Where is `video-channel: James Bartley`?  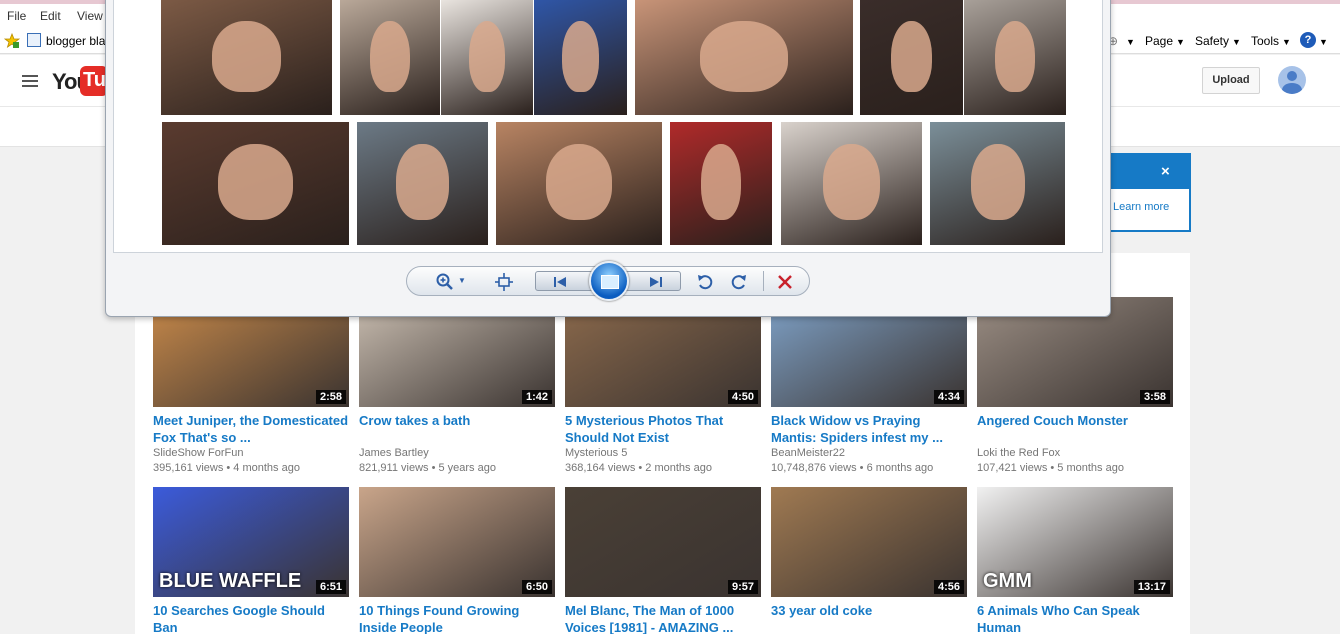
video-channel: James Bartley is located at coordinates (457, 453).